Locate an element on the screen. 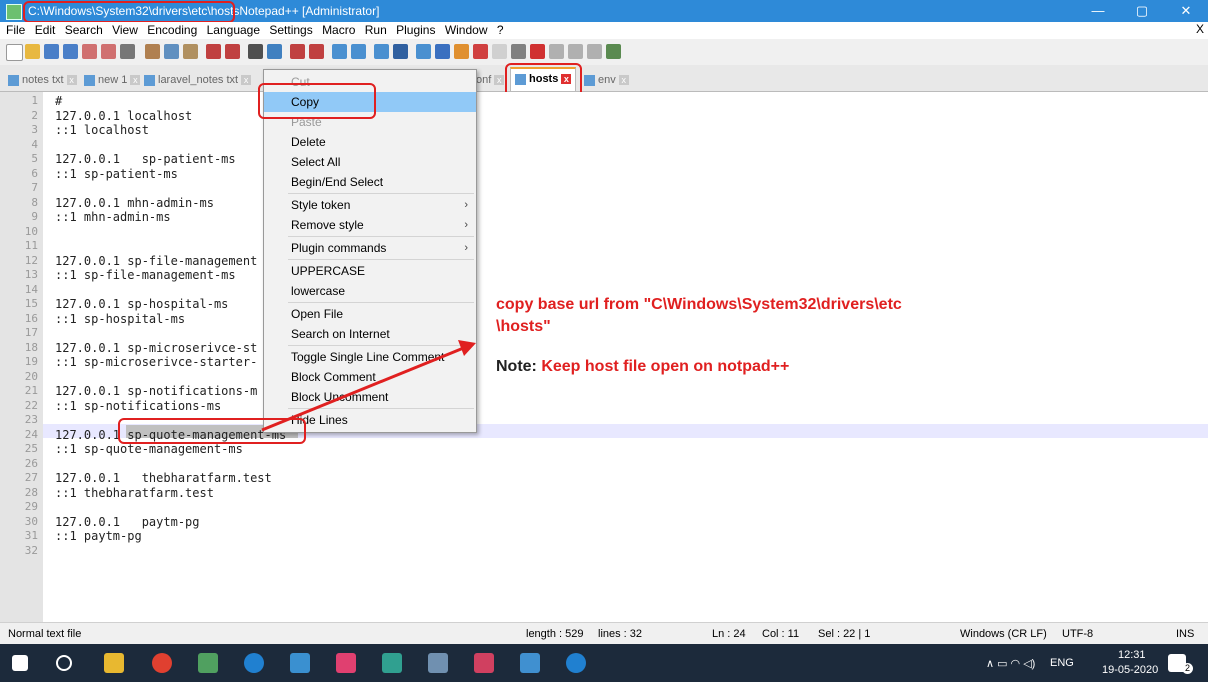 This screenshot has width=1208, height=682. arrow-shaft is located at coordinates (364, 388).